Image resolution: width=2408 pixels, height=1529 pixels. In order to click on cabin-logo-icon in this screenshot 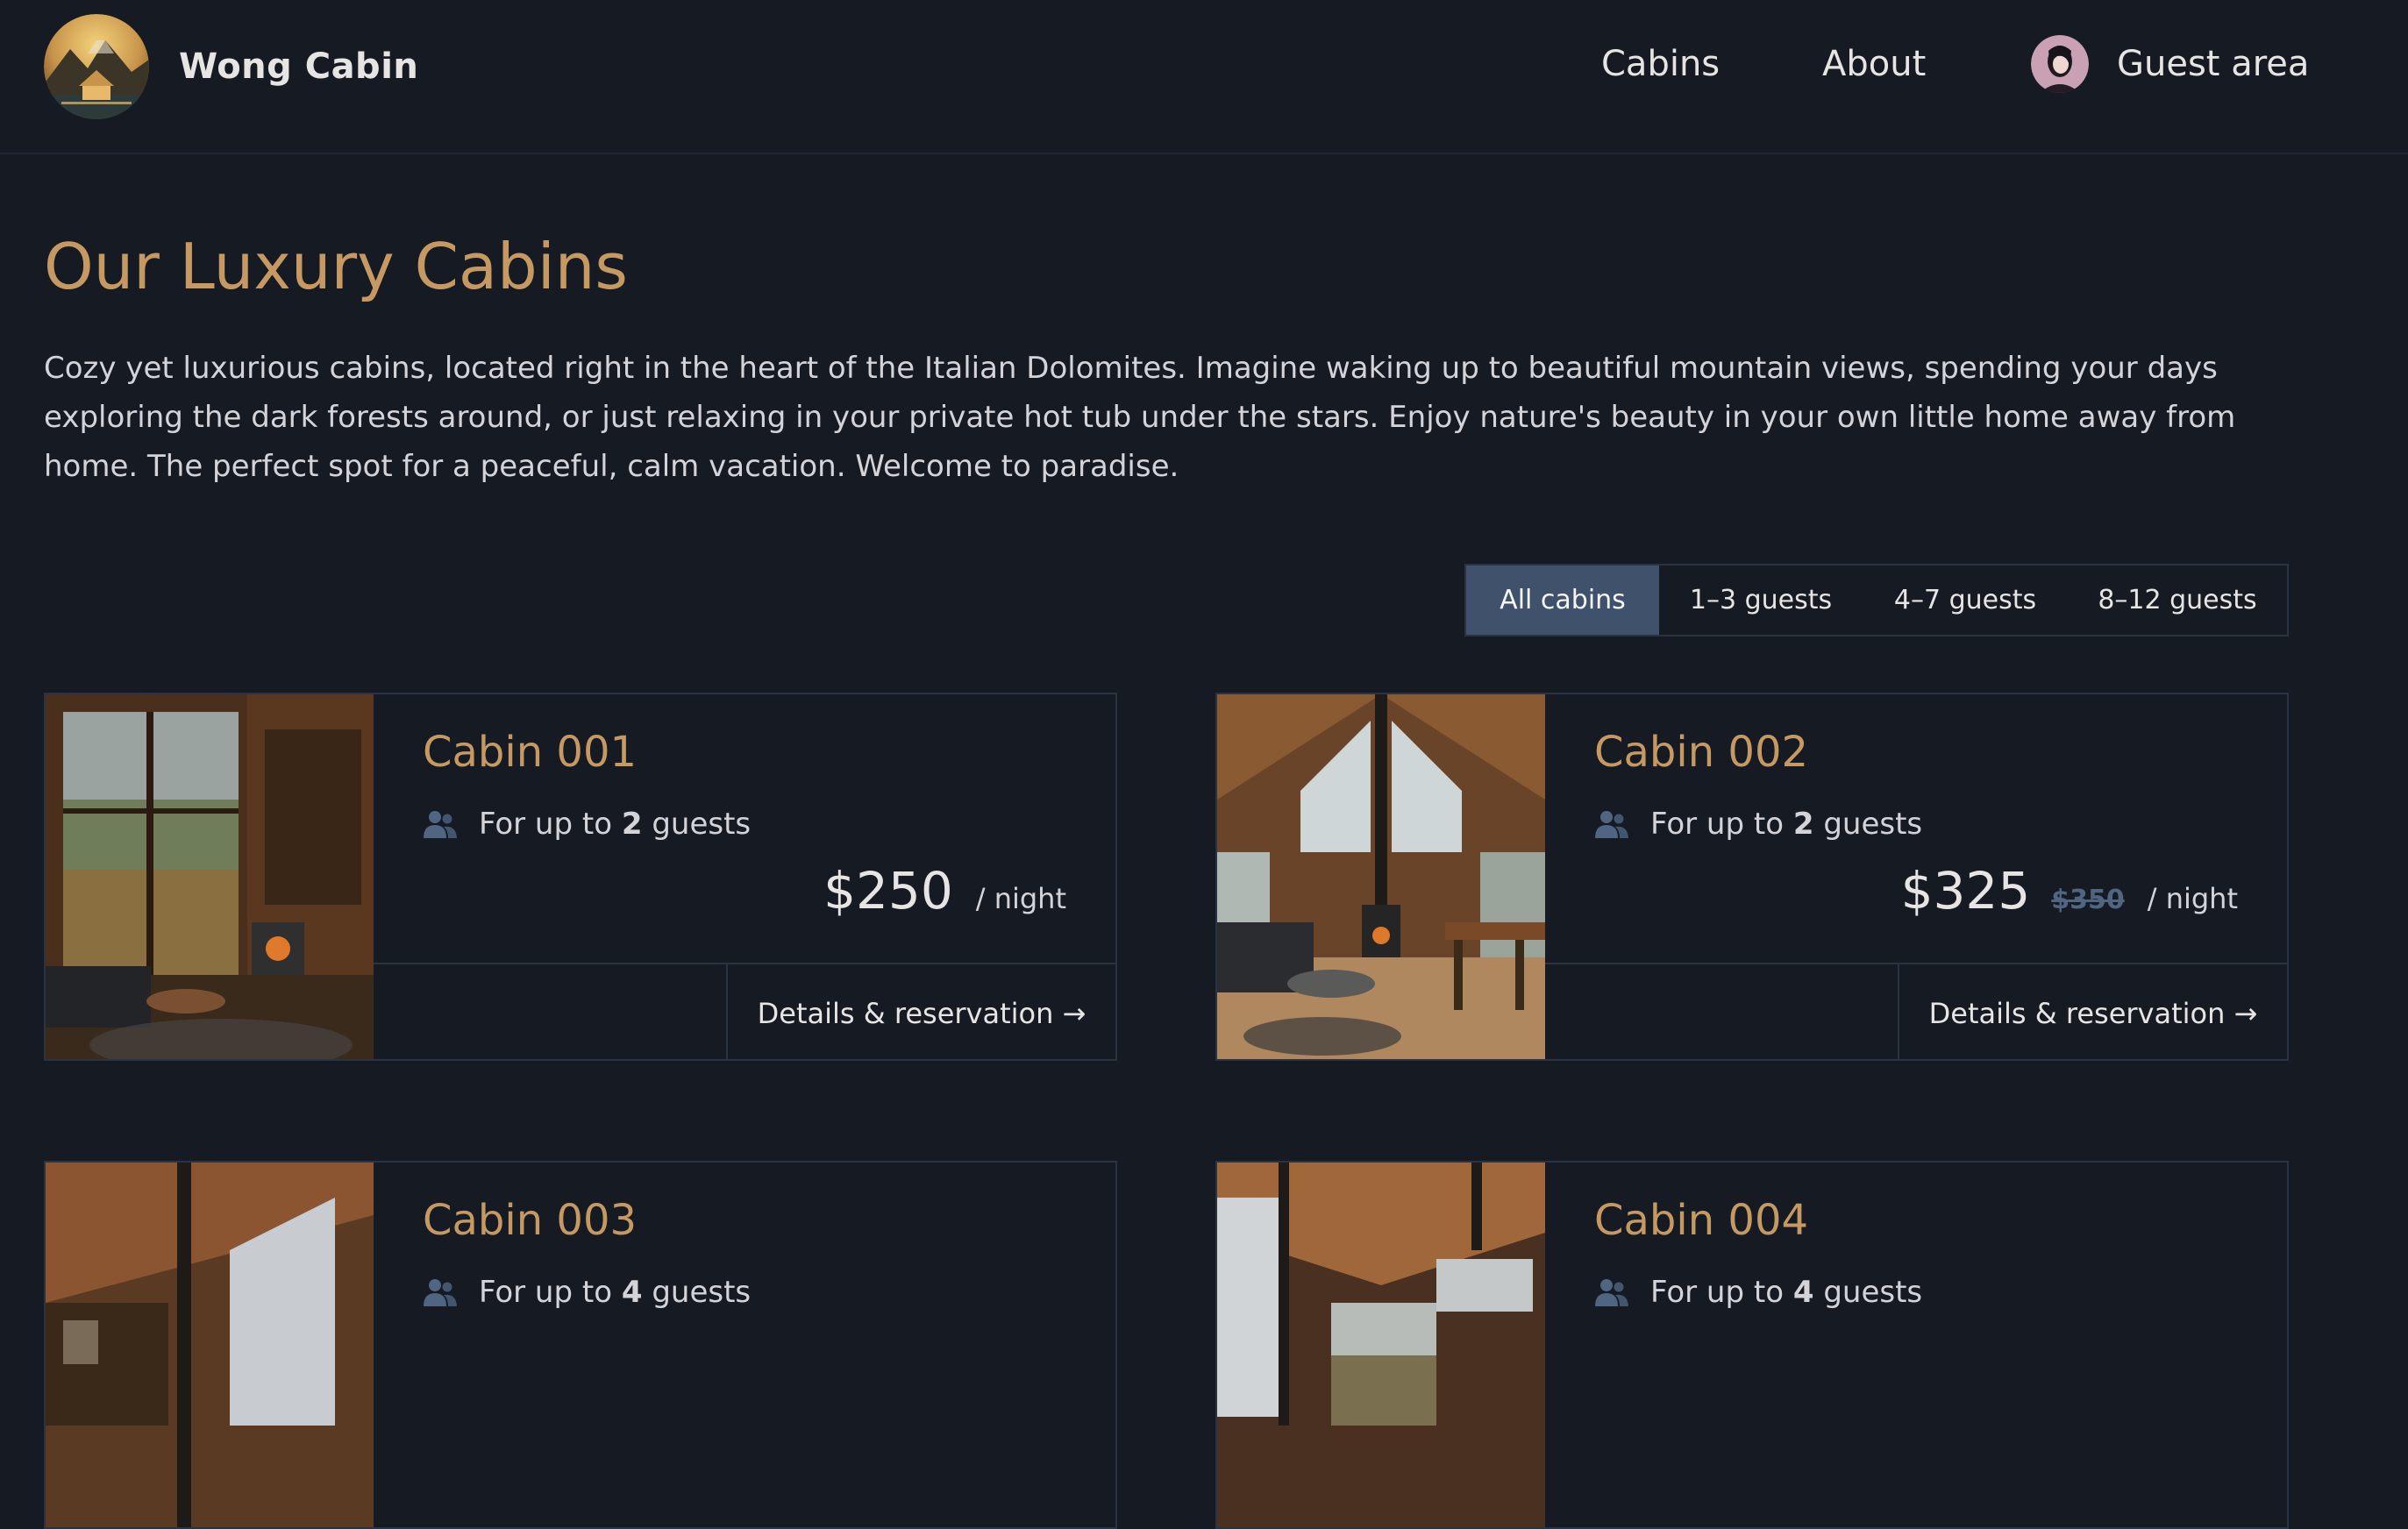, I will do `click(97, 66)`.